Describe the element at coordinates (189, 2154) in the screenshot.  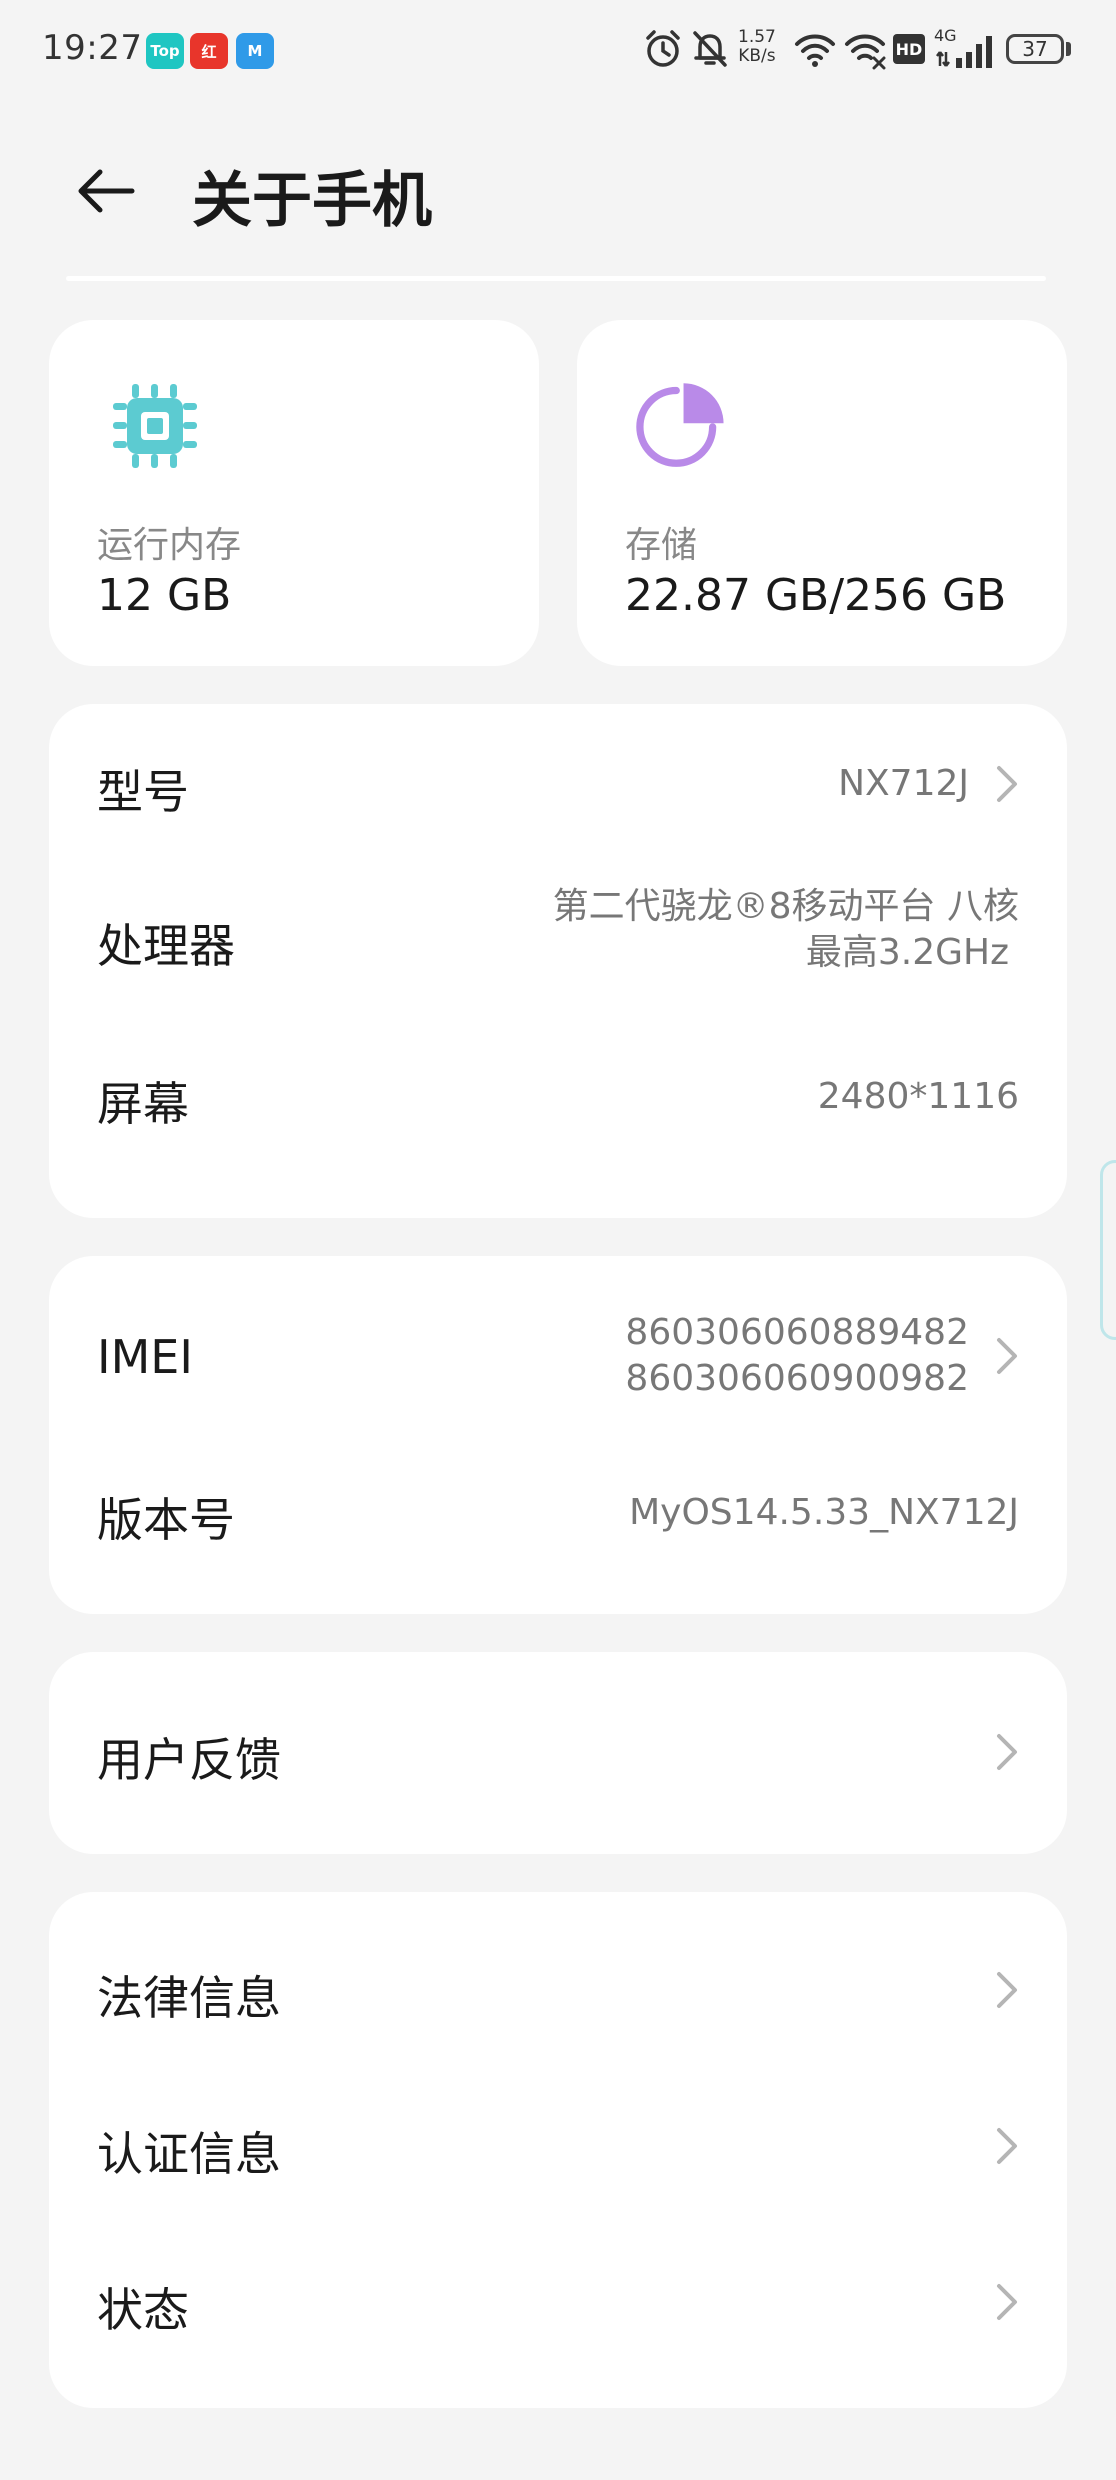
I see `certification-label: 认证信息` at that location.